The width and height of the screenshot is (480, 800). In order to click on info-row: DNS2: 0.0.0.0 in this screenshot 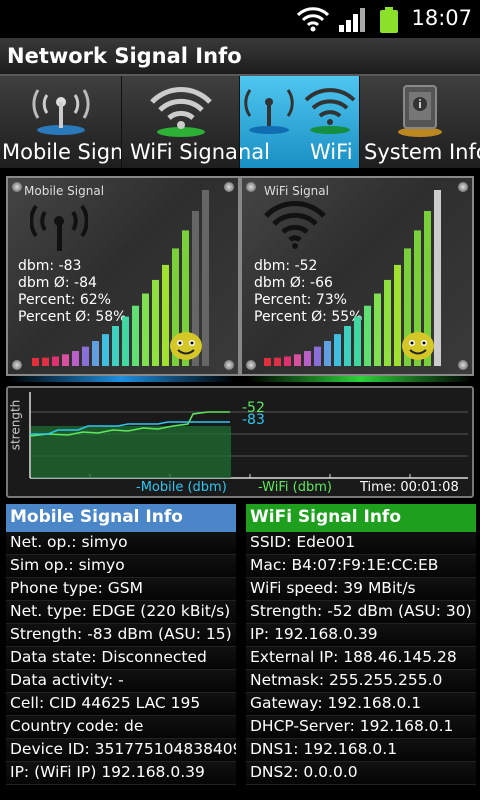, I will do `click(361, 773)`.